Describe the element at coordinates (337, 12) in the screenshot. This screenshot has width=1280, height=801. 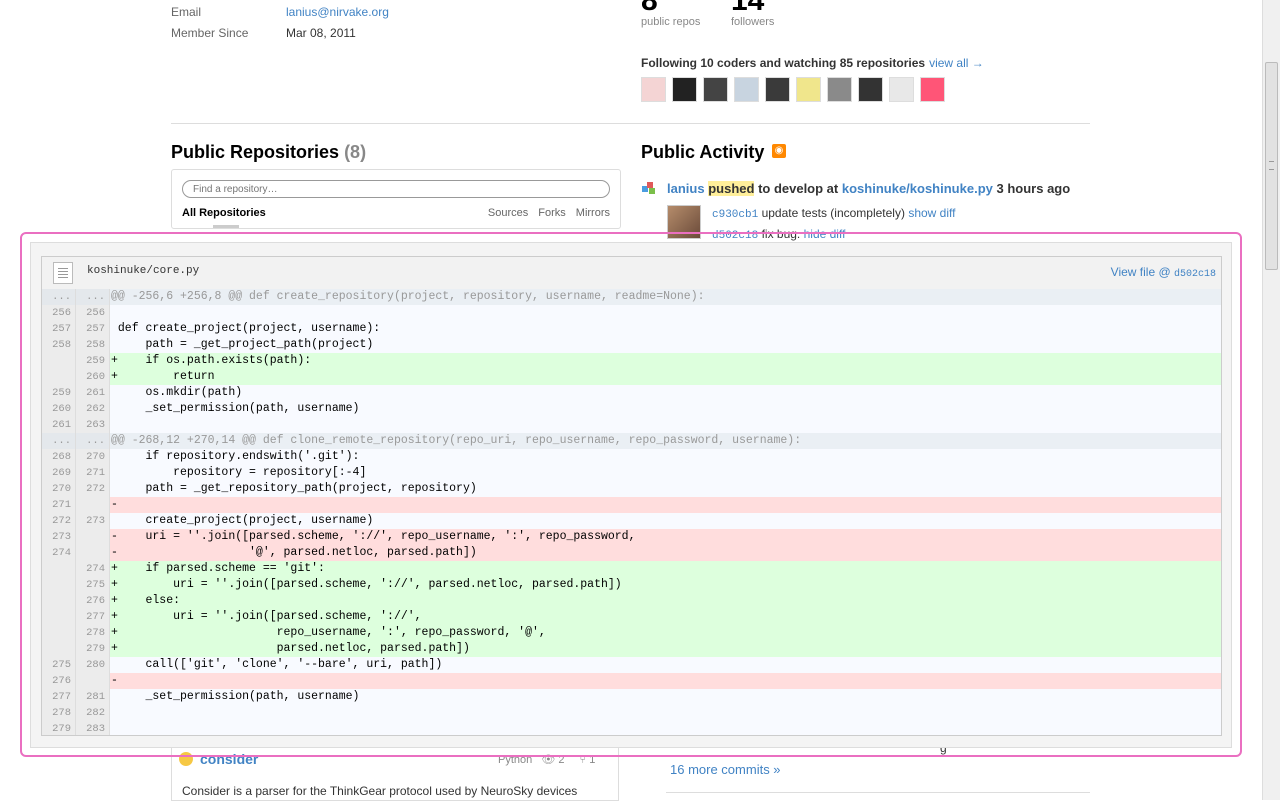
I see `email-link: lanius@nirvake.org` at that location.